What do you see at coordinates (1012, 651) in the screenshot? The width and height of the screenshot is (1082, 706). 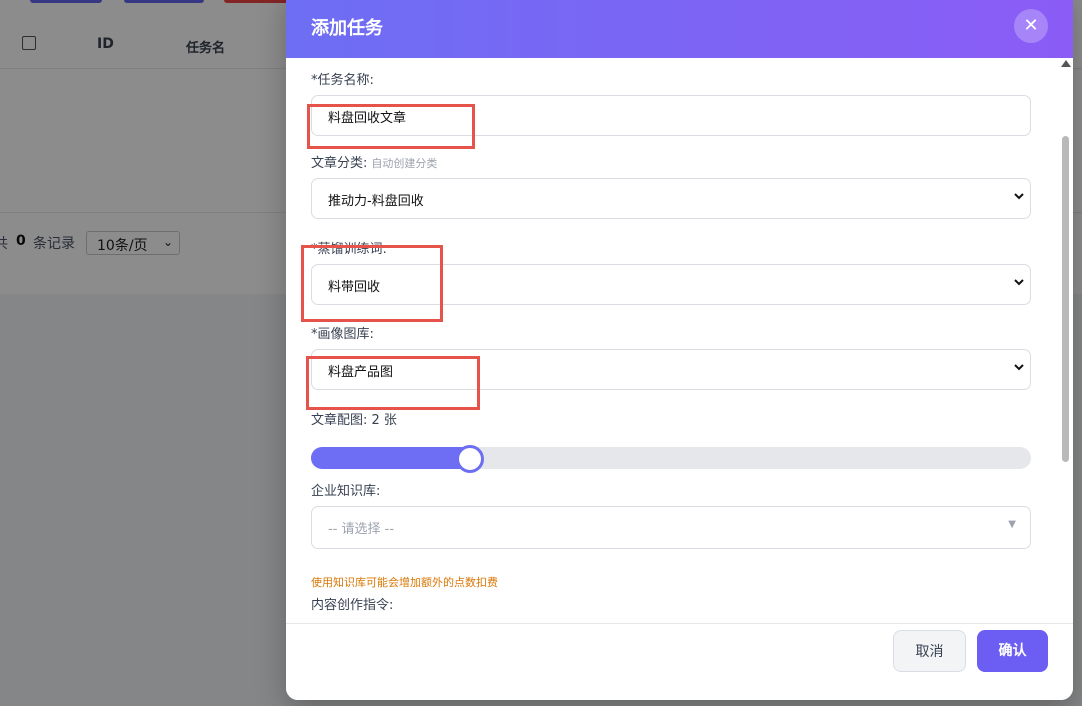 I see `confirm-button: 确认` at bounding box center [1012, 651].